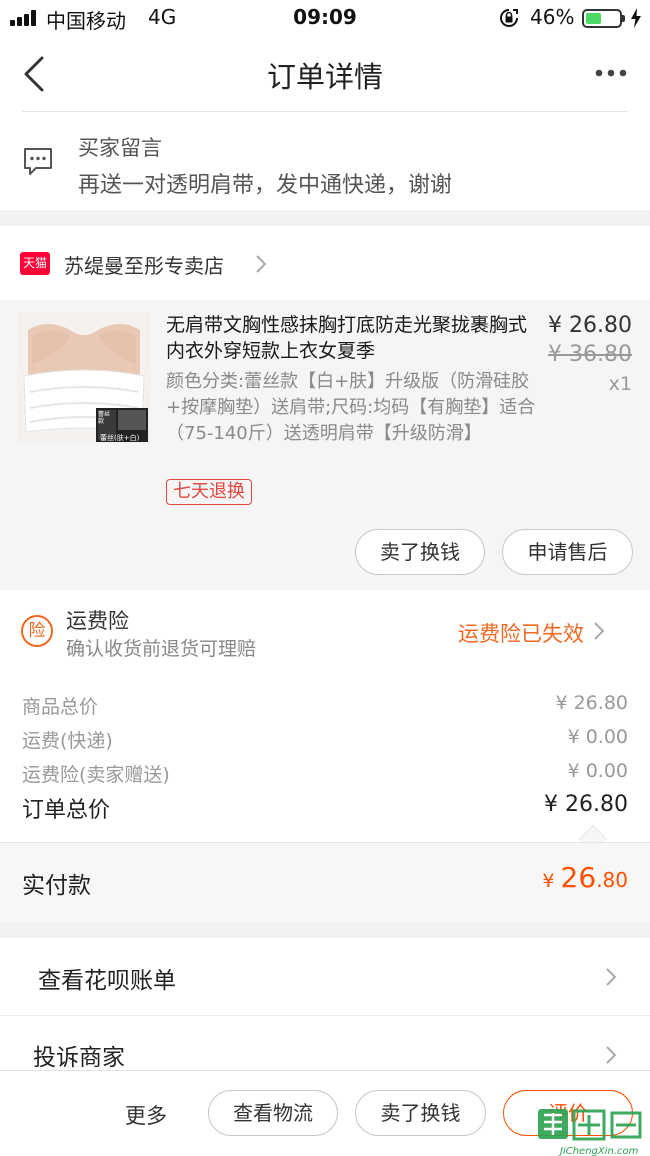 This screenshot has height=1156, width=650. I want to click on watermark-text: JiChengXin.com, so click(599, 1151).